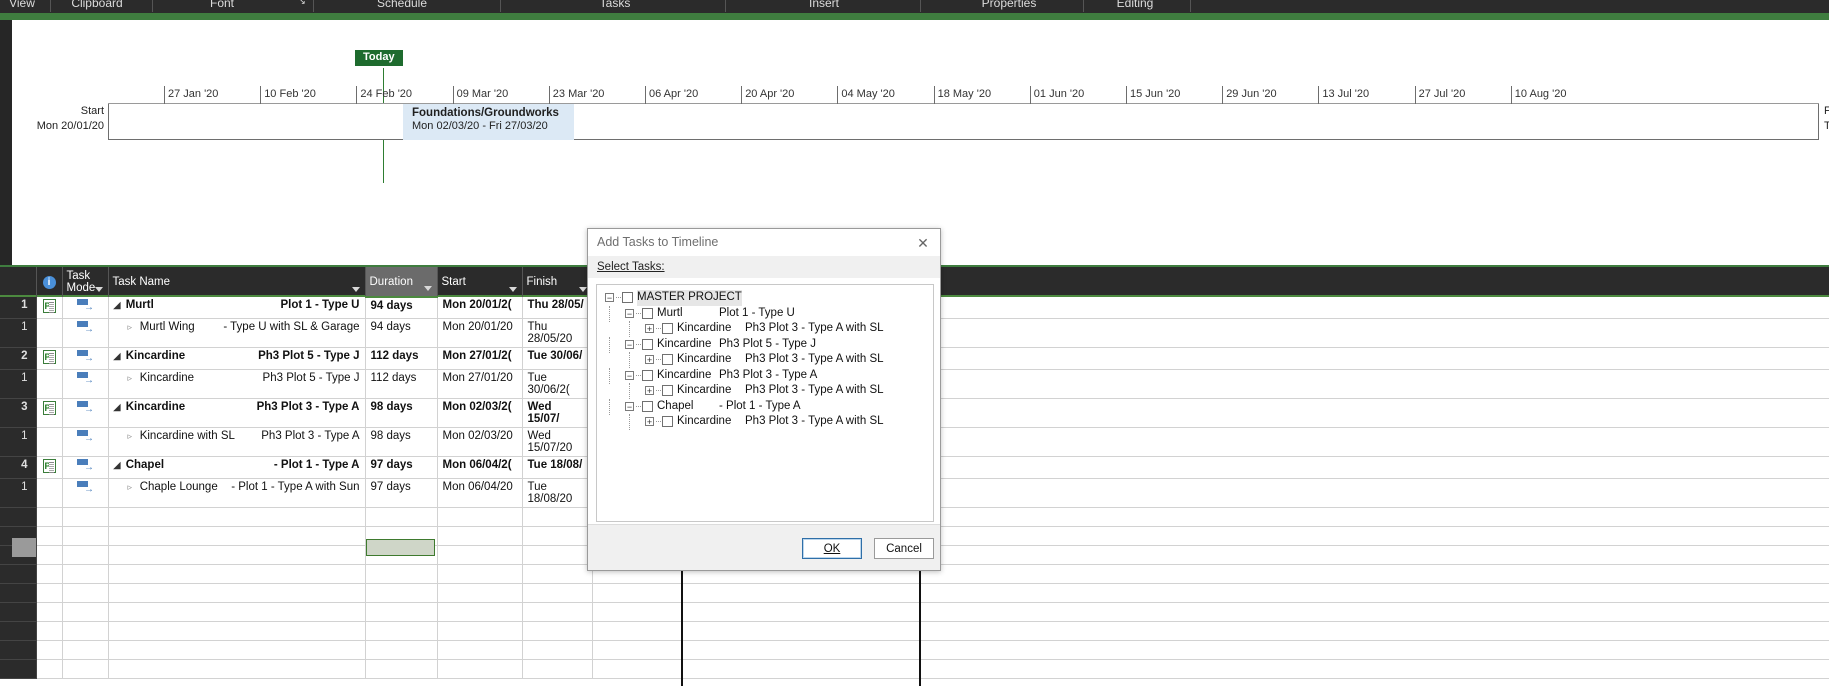 Image resolution: width=1829 pixels, height=686 pixels. What do you see at coordinates (18, 413) in the screenshot?
I see `row-number: 3` at bounding box center [18, 413].